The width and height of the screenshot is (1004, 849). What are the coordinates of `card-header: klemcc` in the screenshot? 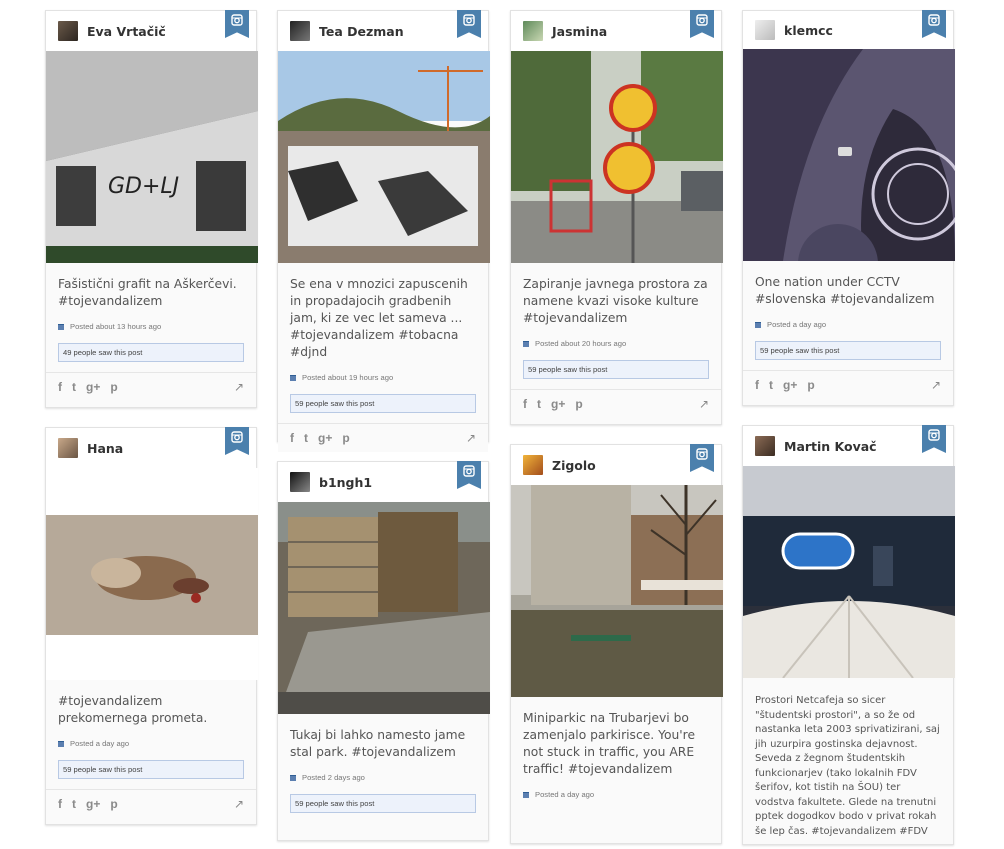 It's located at (848, 29).